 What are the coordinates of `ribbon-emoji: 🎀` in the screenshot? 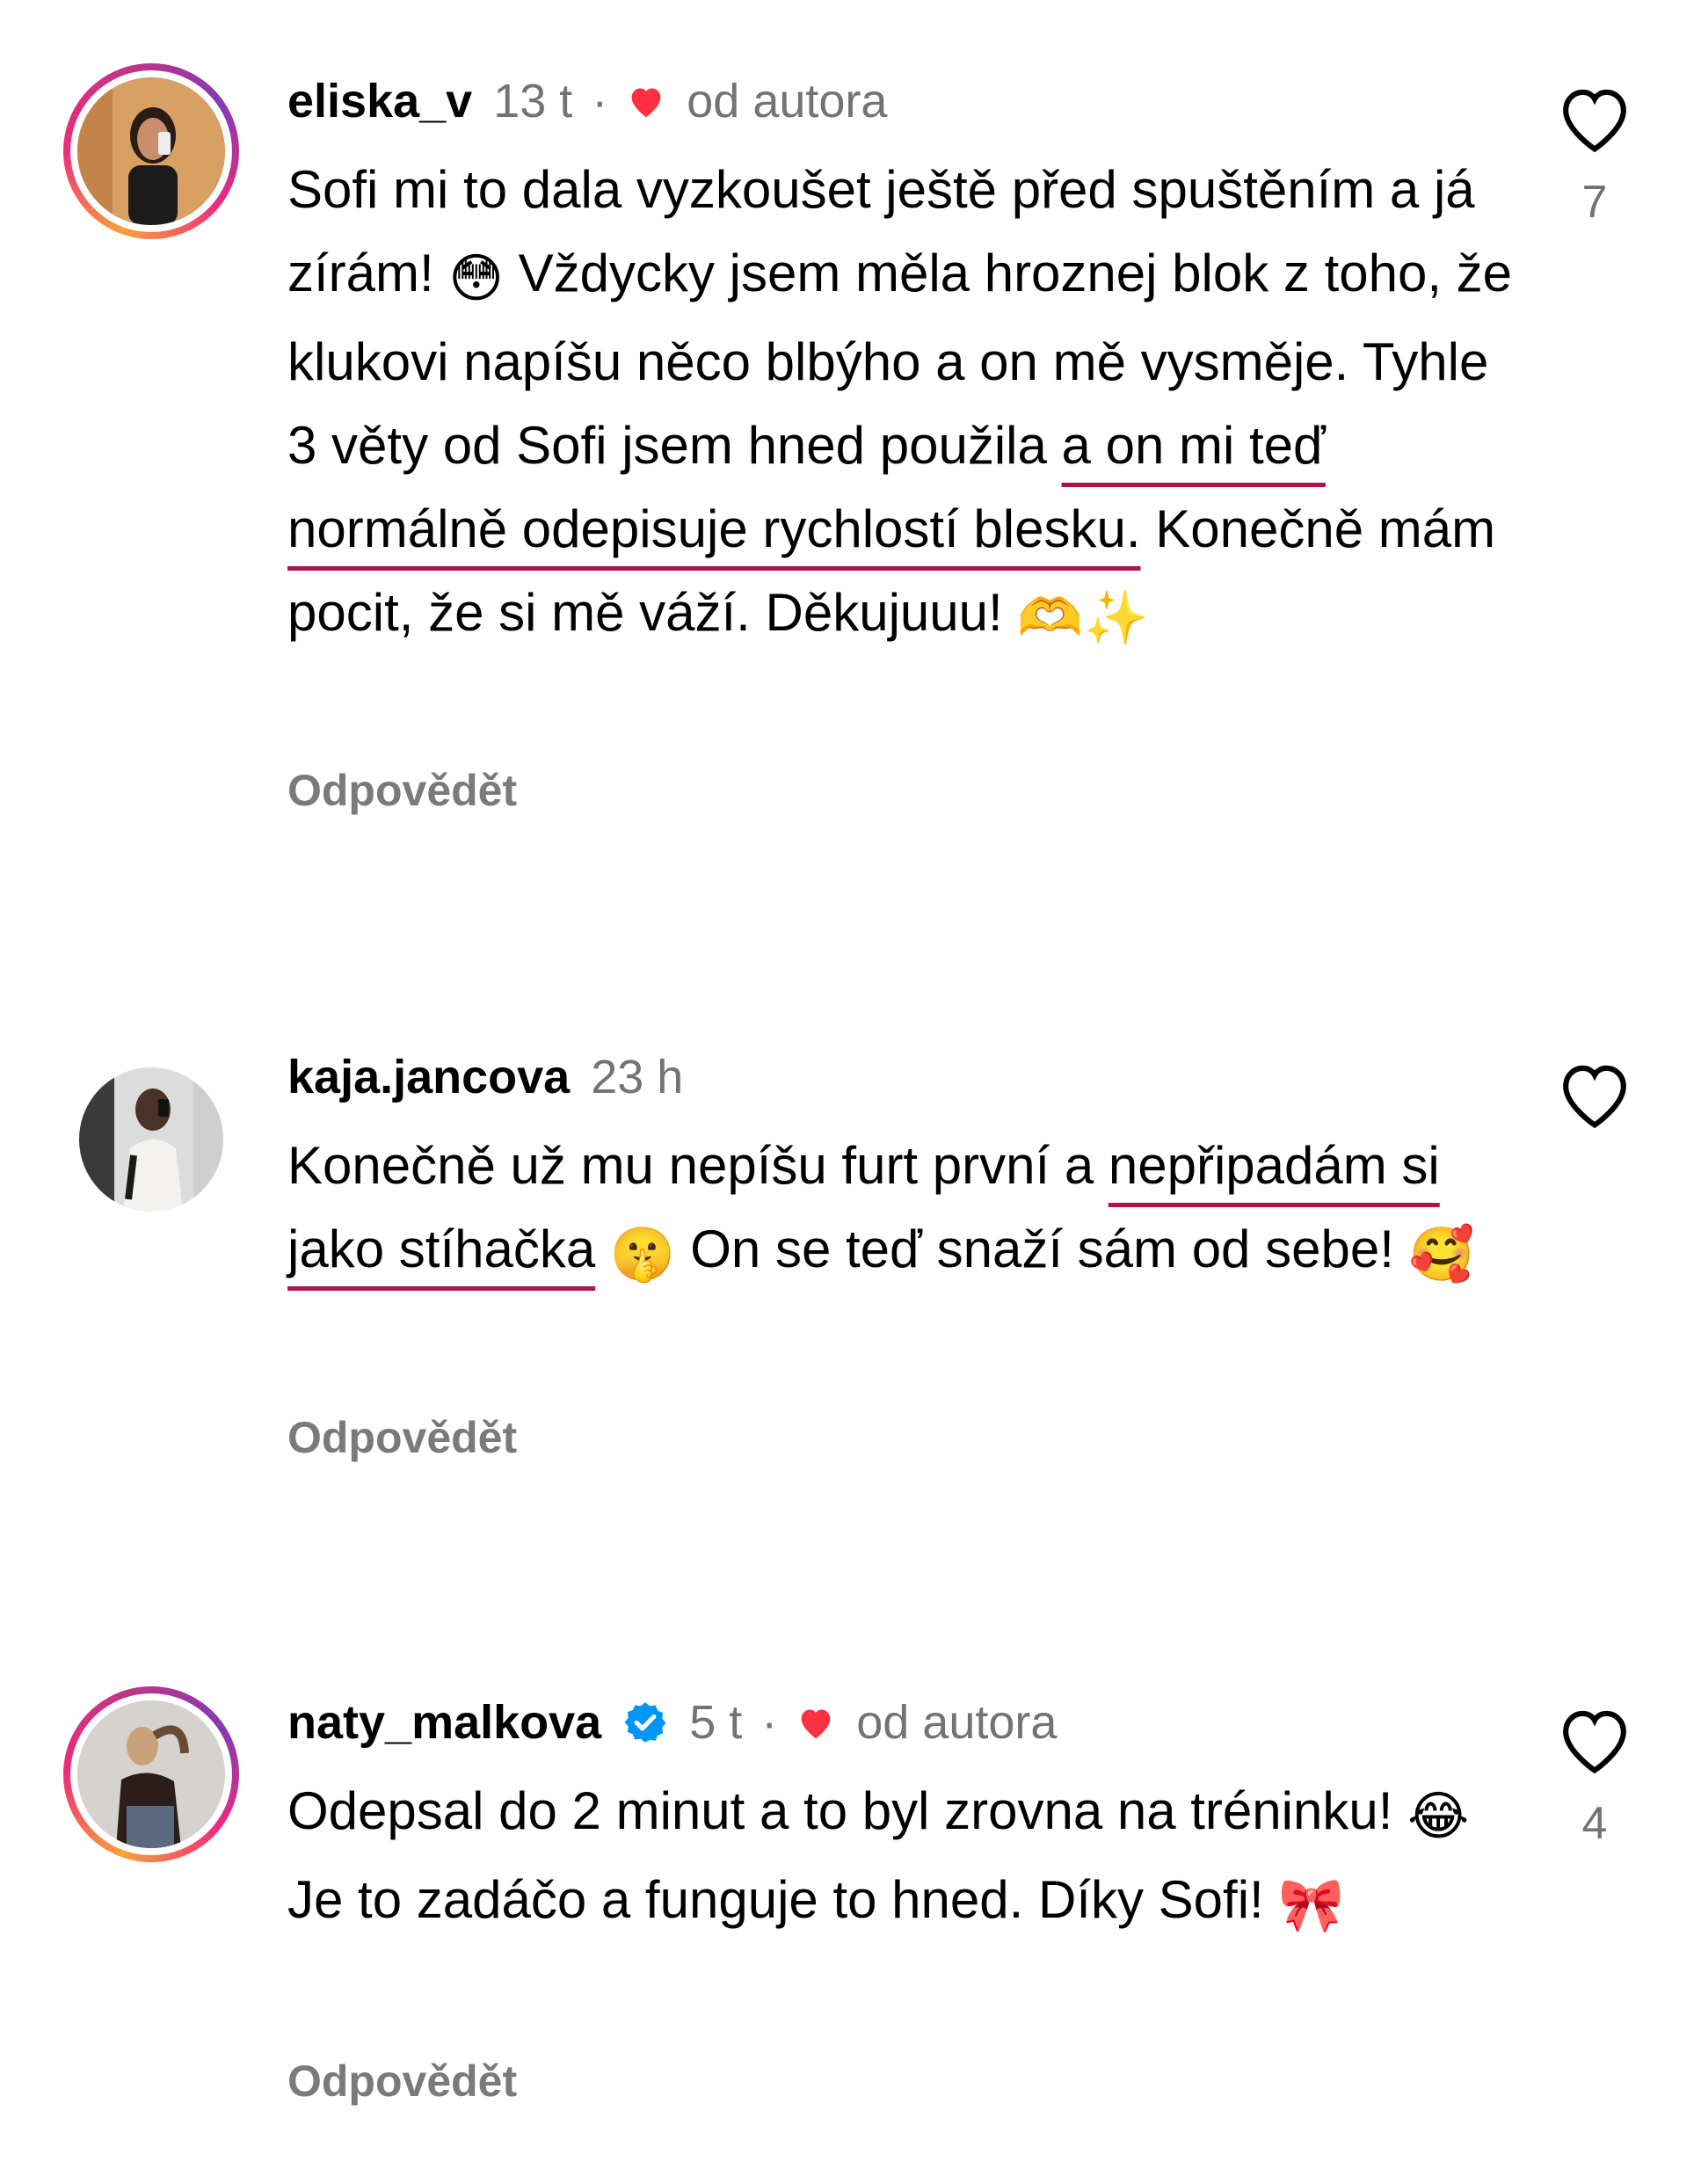 It's located at (1311, 1904).